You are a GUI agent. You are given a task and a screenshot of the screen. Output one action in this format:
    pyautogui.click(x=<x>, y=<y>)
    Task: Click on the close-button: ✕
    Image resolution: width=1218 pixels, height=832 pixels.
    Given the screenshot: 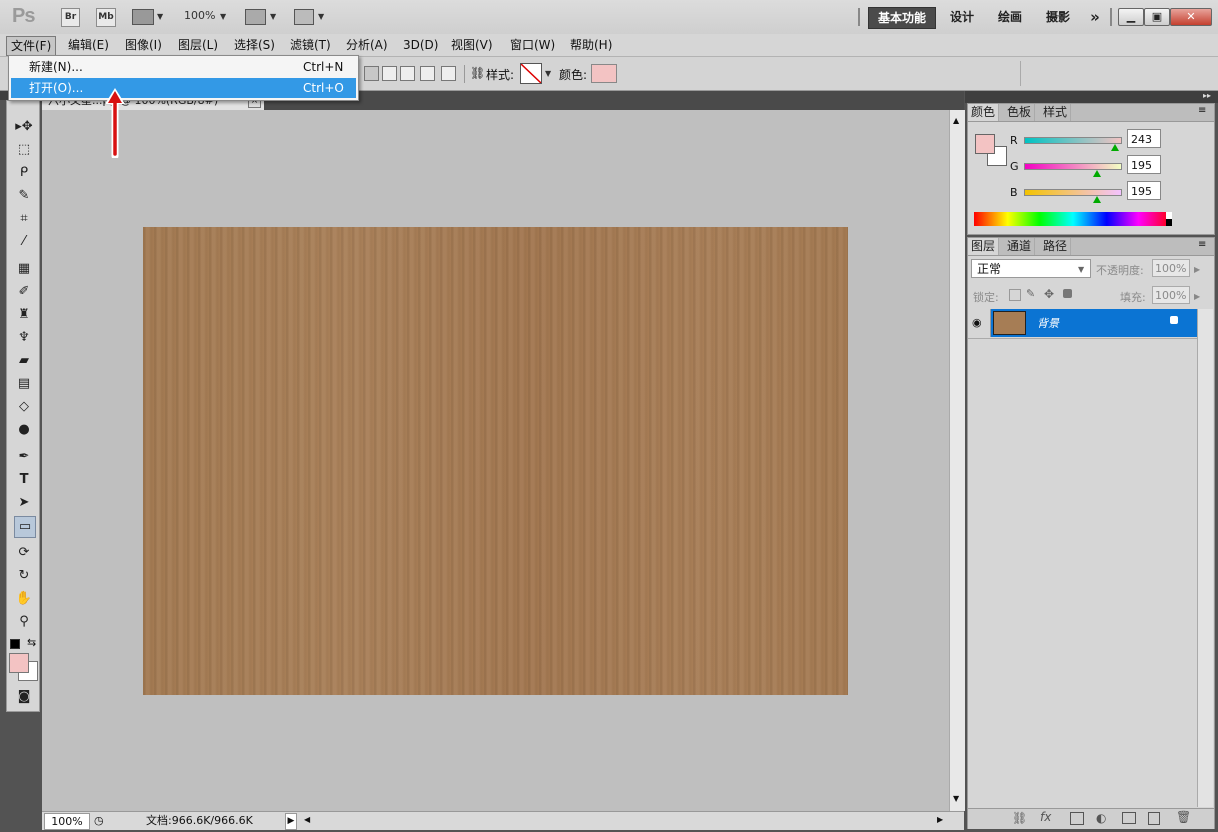 What is the action you would take?
    pyautogui.click(x=1191, y=17)
    